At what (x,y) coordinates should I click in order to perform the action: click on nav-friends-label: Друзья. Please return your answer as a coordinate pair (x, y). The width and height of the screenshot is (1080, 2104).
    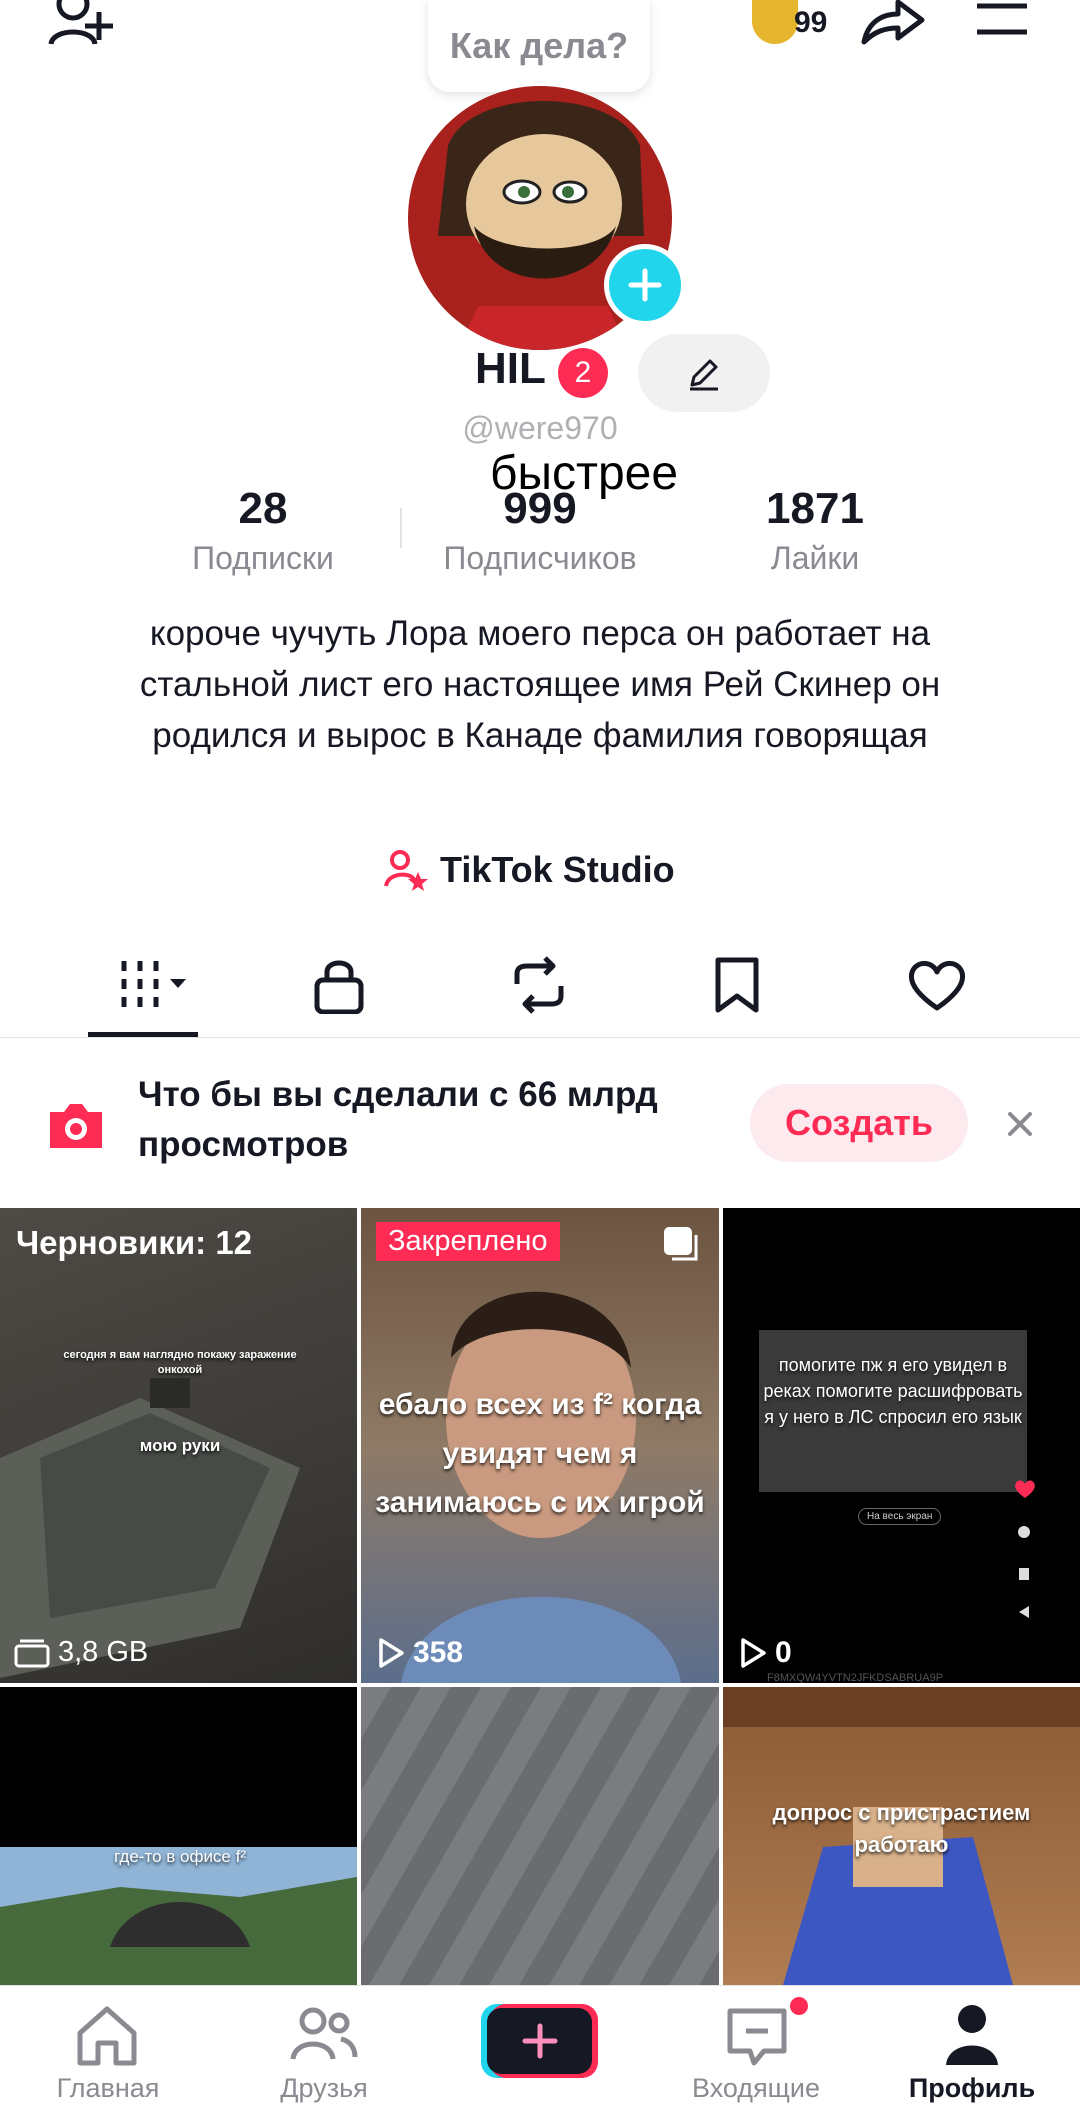
    Looking at the image, I should click on (324, 2088).